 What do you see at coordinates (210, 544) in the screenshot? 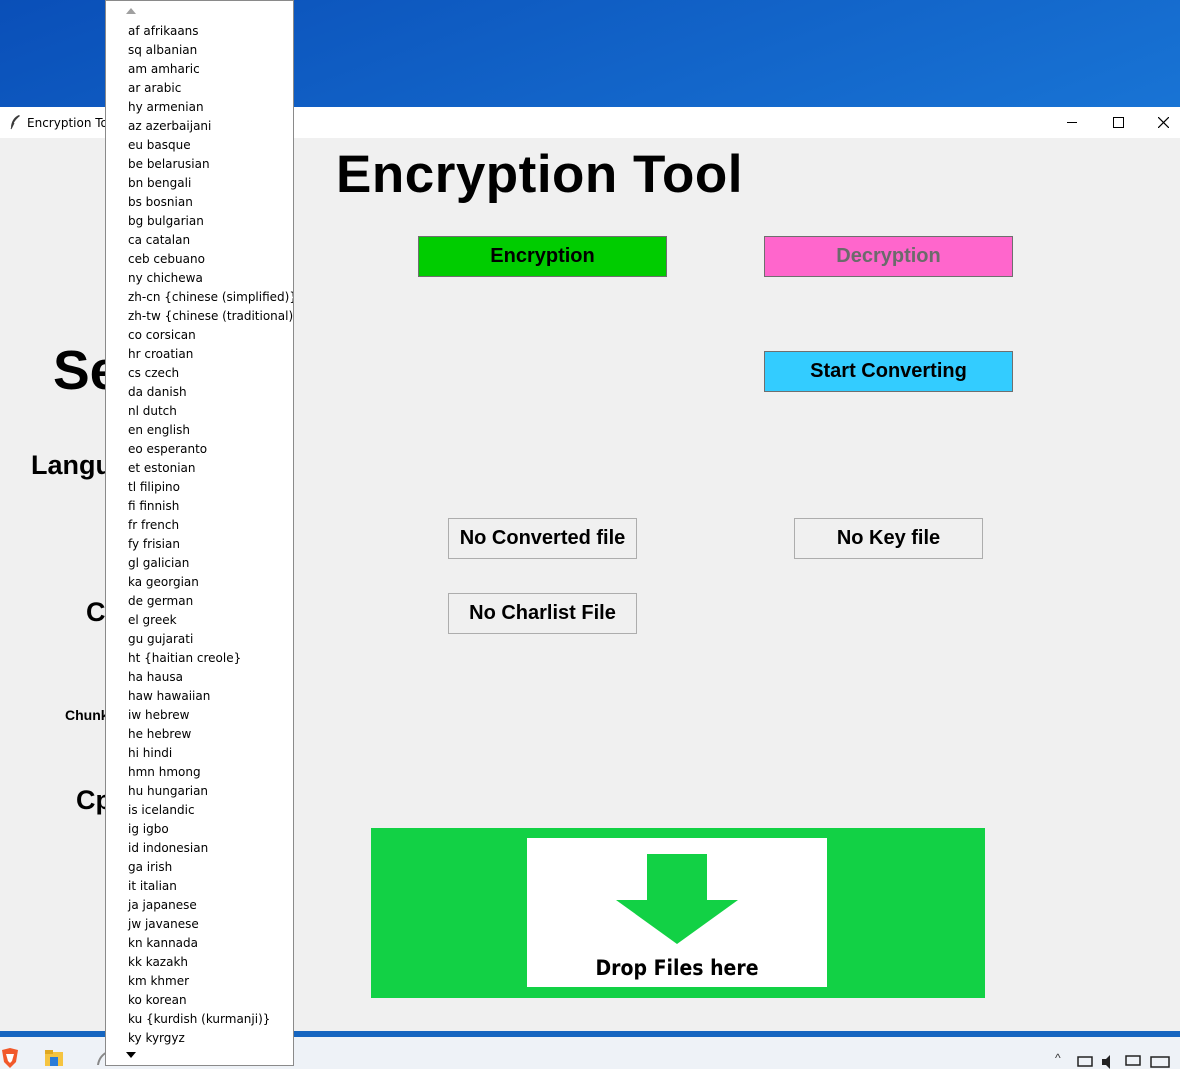
I see `language-option: fy frisian` at bounding box center [210, 544].